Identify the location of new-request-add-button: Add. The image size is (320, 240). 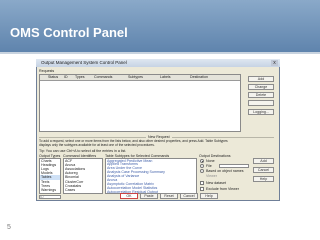
(263, 161).